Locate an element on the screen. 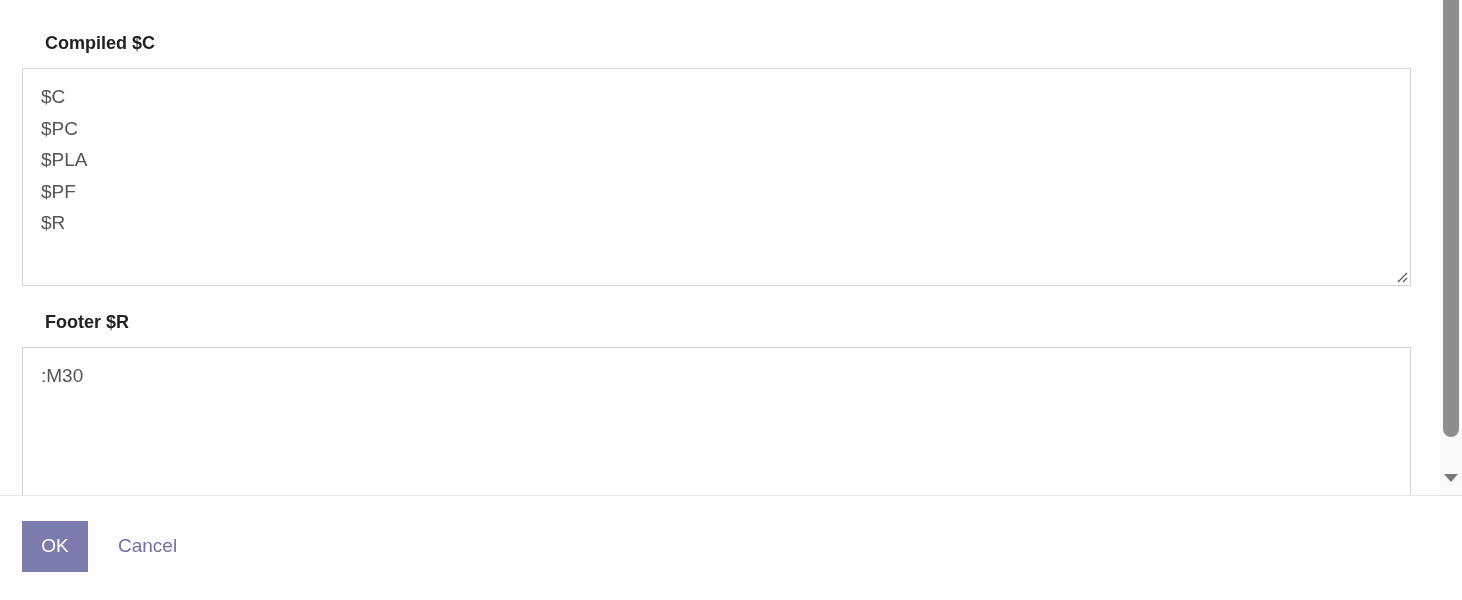 The width and height of the screenshot is (1462, 600). cancel-link: Cancel is located at coordinates (148, 546).